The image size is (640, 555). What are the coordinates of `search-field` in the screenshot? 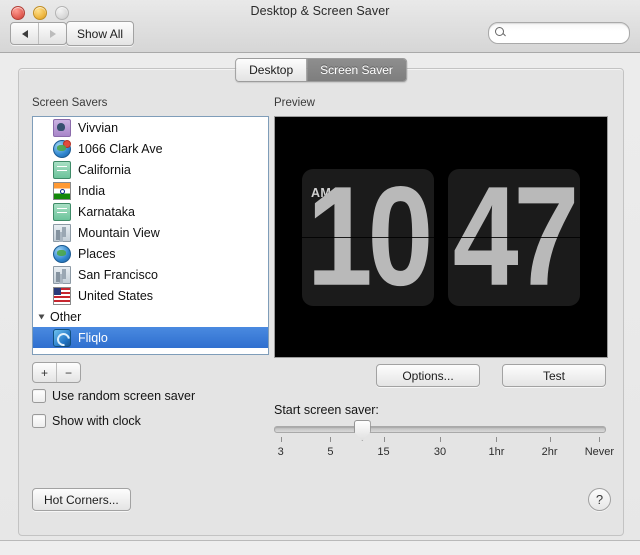 It's located at (559, 33).